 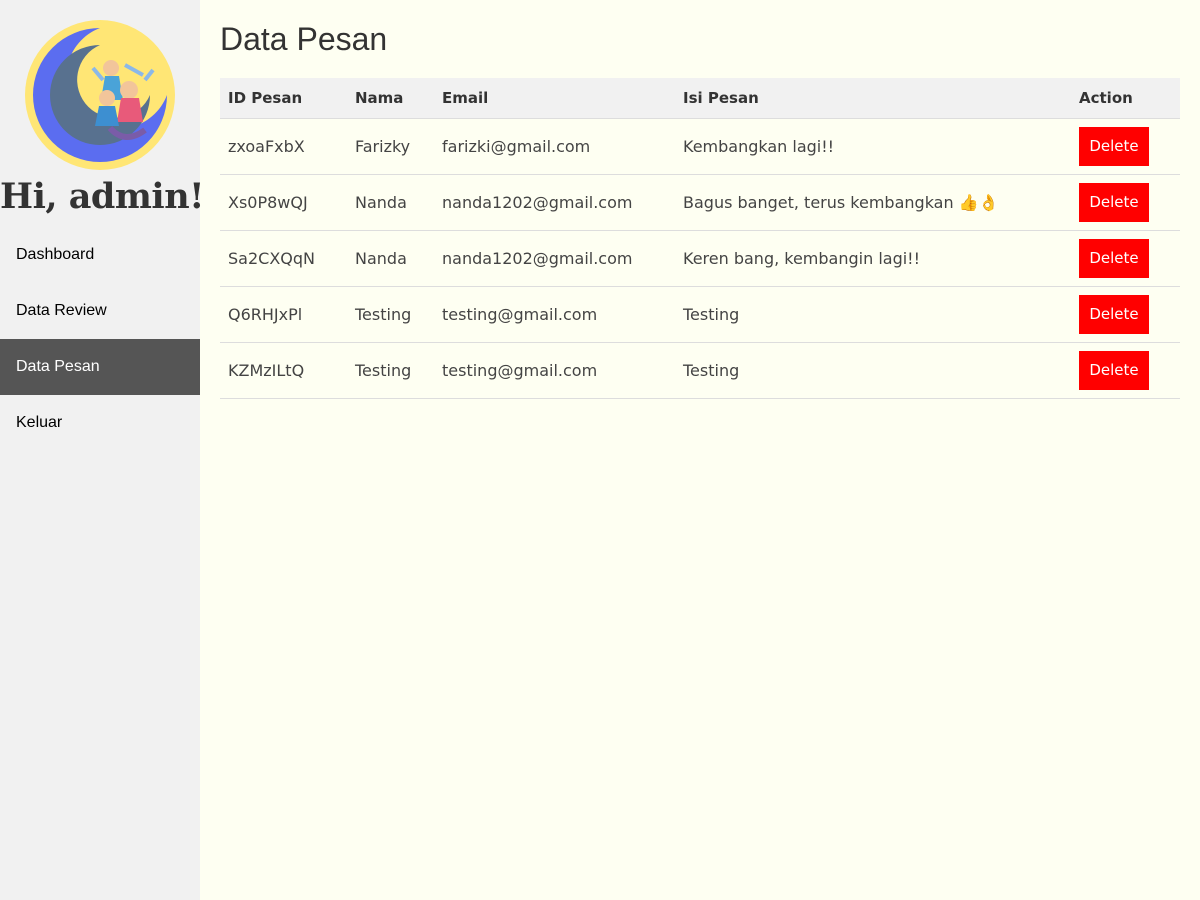 What do you see at coordinates (100, 423) in the screenshot?
I see `sidebar-item-keluar: Keluar` at bounding box center [100, 423].